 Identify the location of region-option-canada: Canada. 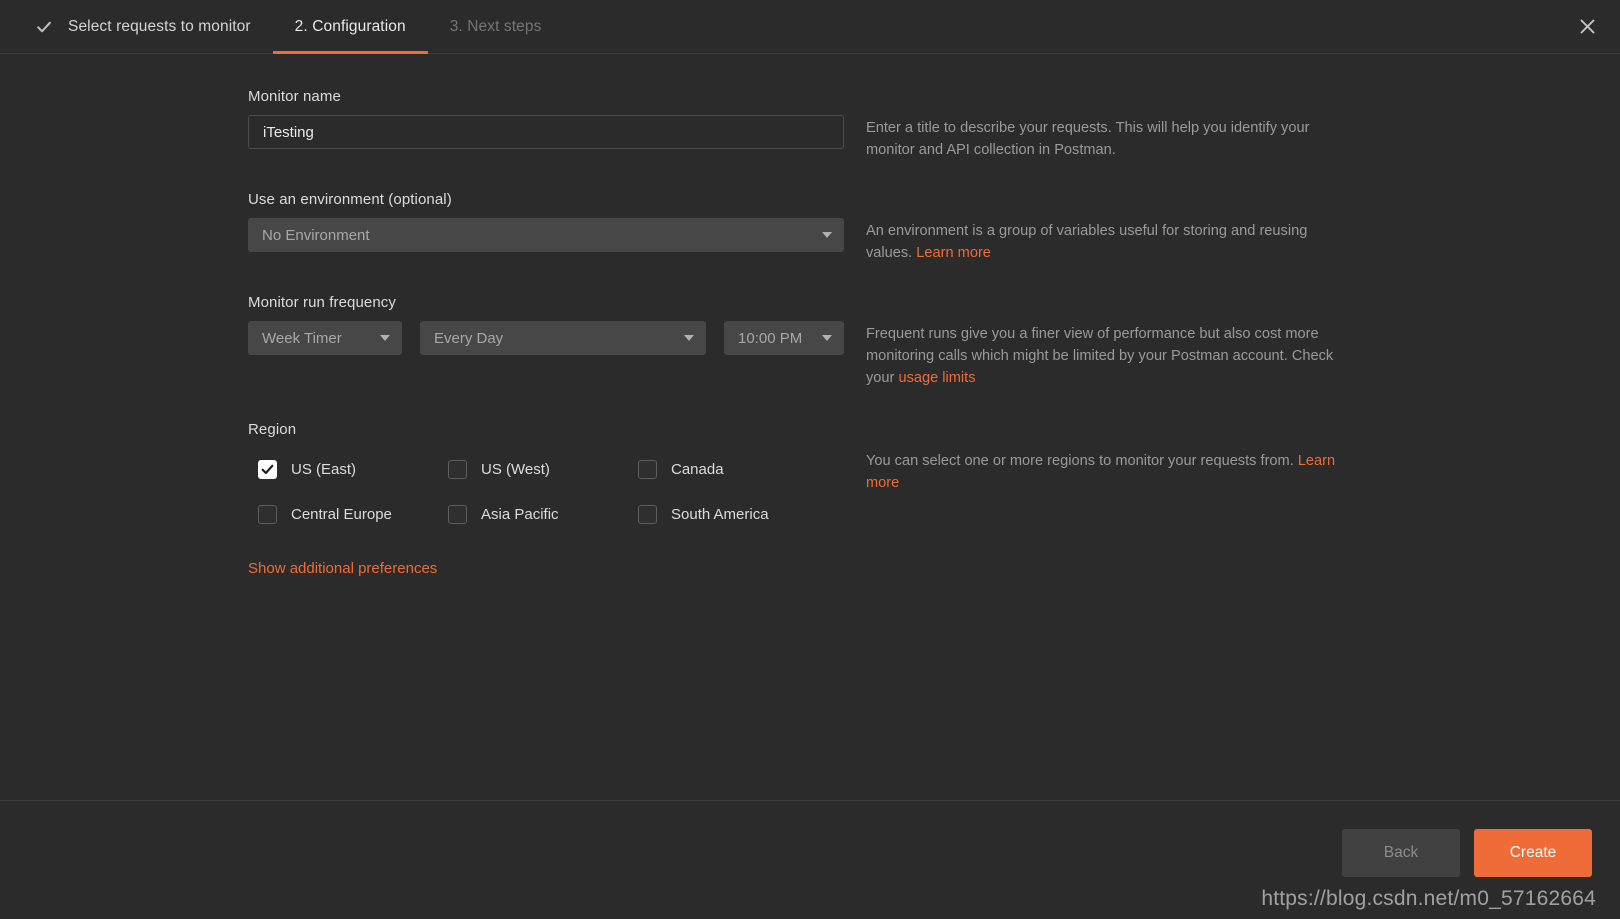
(746, 469).